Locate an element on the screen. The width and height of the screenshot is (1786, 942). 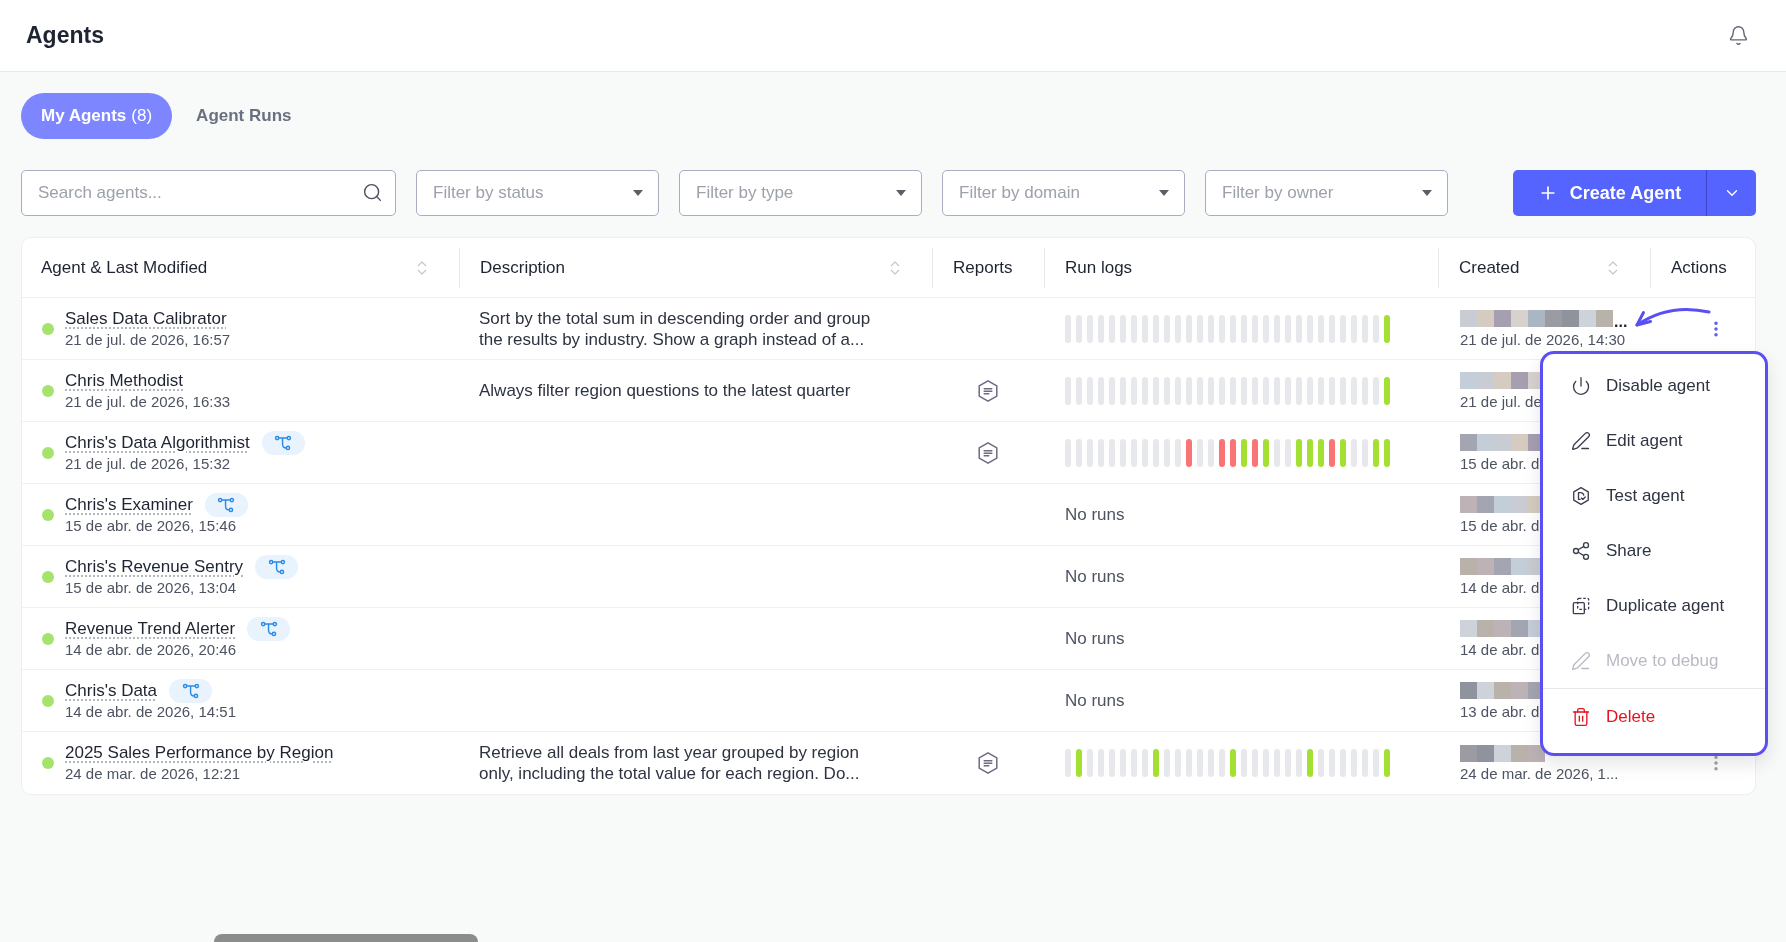
column-header: Description is located at coordinates (523, 267).